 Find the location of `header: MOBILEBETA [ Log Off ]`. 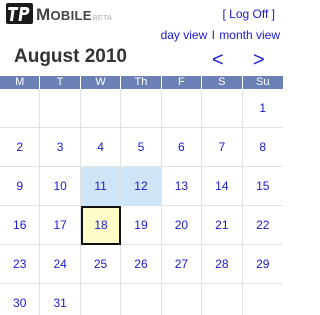

header: MOBILEBETA [ Log Off ] is located at coordinates (141, 13).